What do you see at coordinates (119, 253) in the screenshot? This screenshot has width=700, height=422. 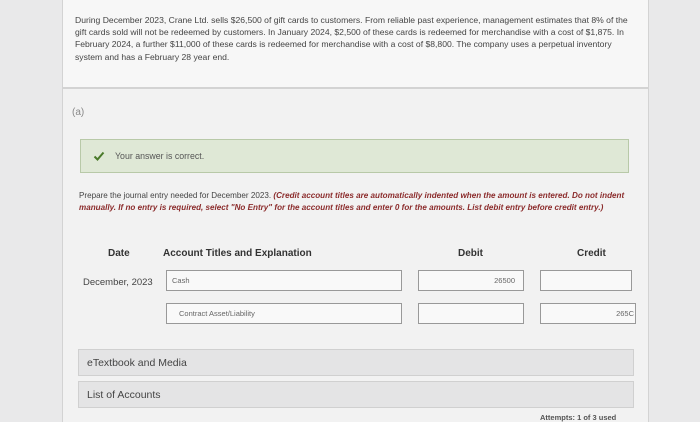 I see `header-date: Date` at bounding box center [119, 253].